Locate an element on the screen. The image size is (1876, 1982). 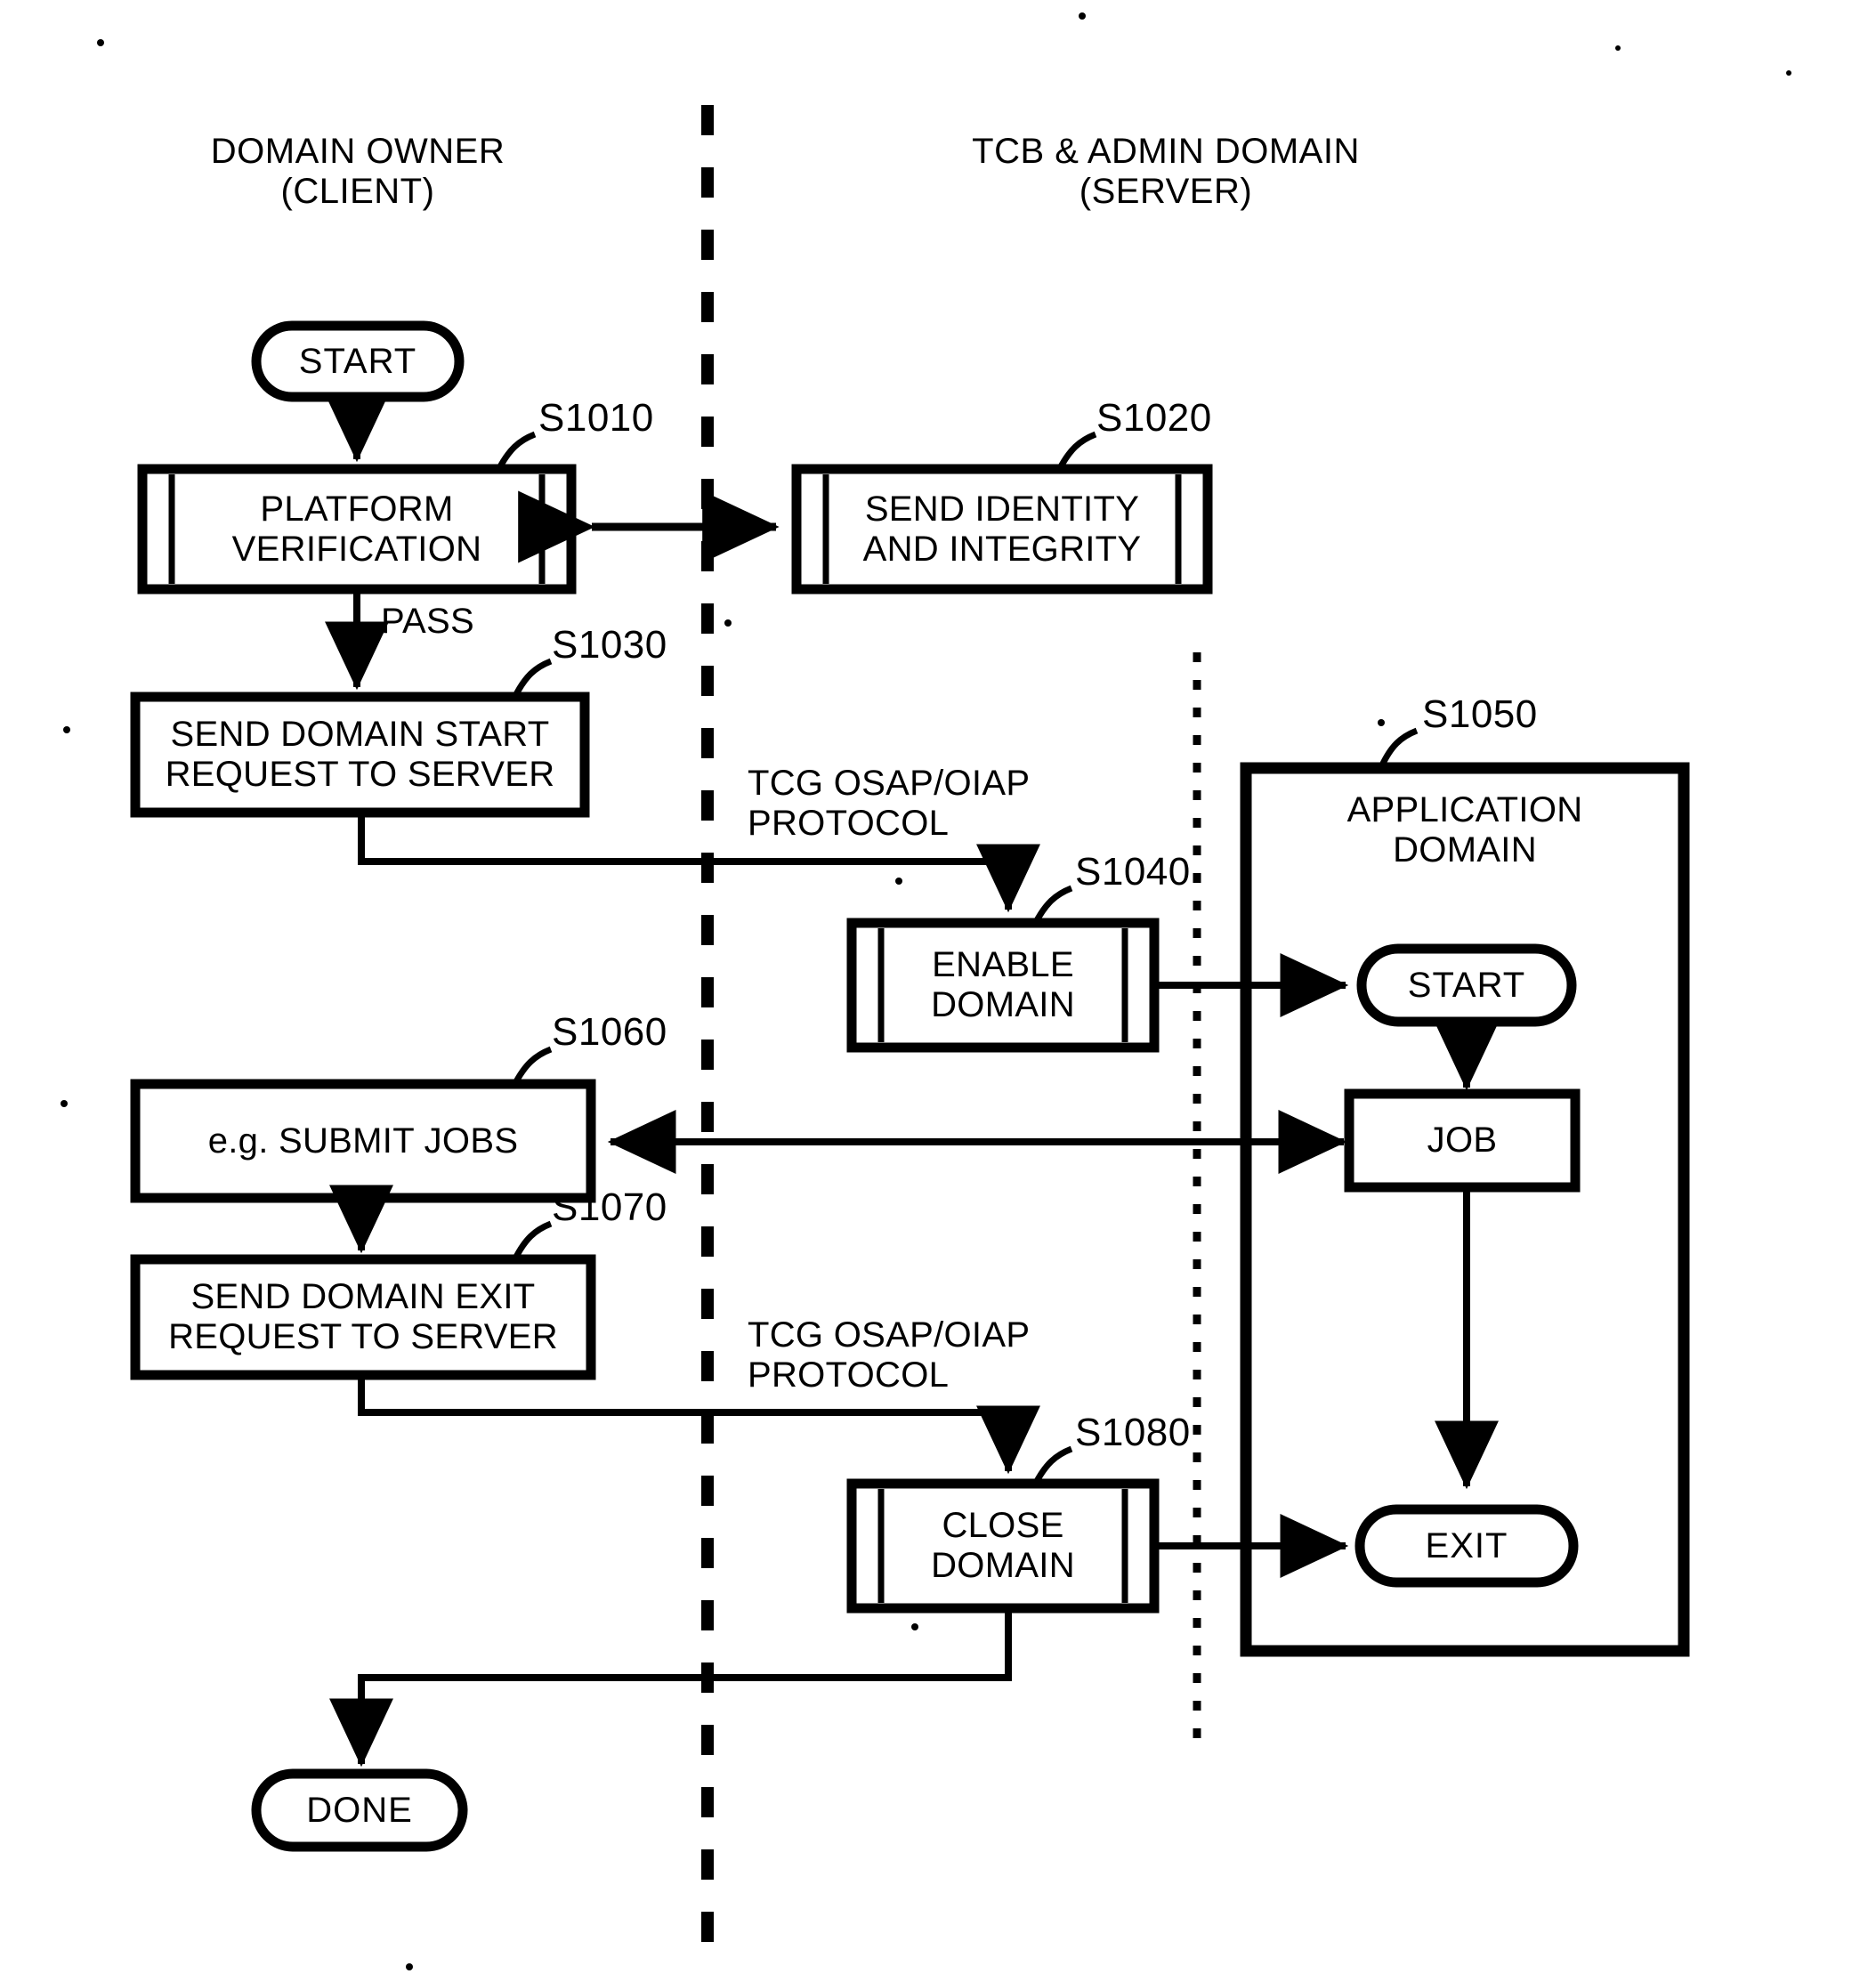
edge-label-protocol-2: TCG OSAP/OIAP PROTOCOL is located at coordinates (889, 1355).